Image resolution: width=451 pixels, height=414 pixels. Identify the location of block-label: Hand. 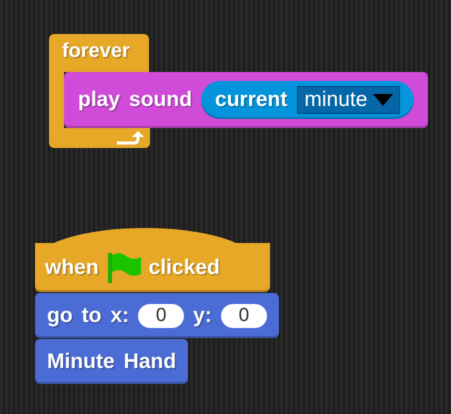
(150, 362).